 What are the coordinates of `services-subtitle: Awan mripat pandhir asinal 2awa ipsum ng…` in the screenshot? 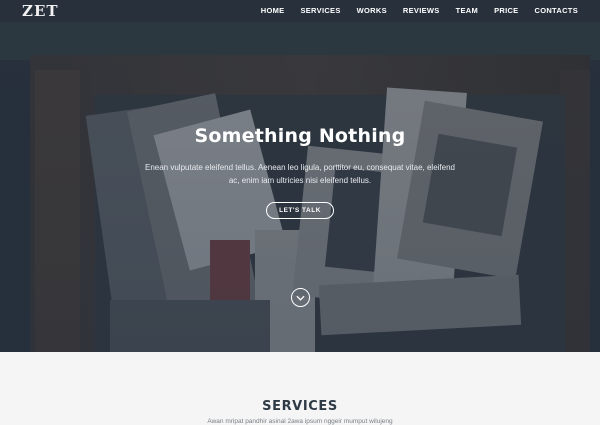 It's located at (300, 421).